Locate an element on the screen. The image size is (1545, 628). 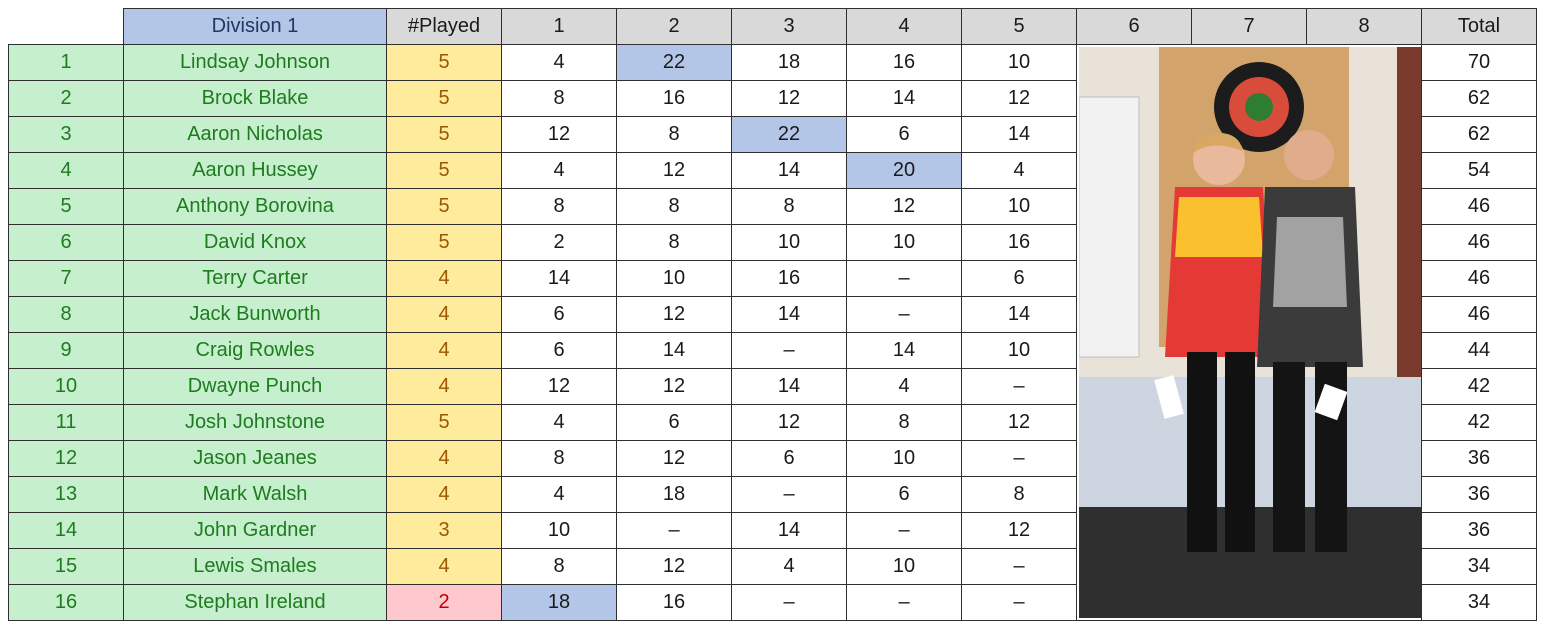
round-5-score: 16 is located at coordinates (1019, 242).